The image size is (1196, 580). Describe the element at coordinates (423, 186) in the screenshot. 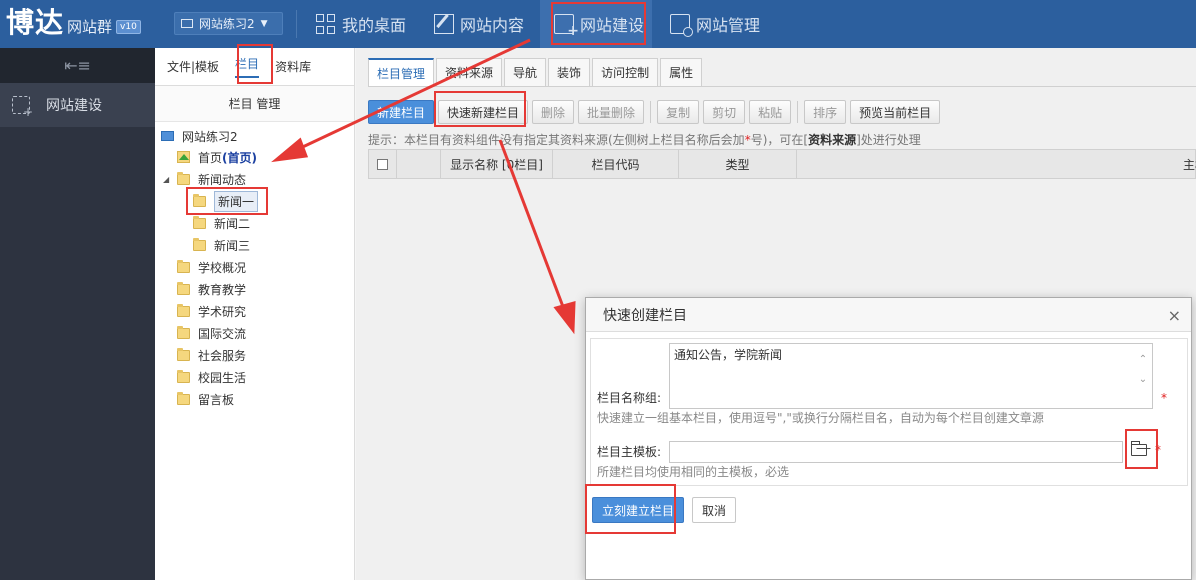

I see `annotation-arrows` at that location.